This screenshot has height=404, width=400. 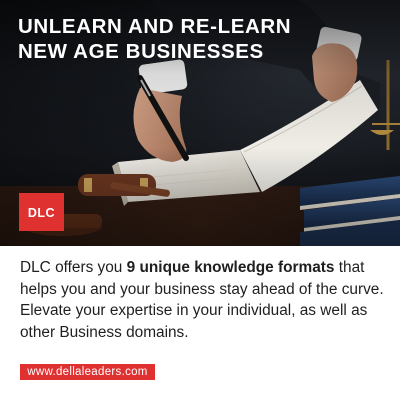 What do you see at coordinates (73, 267) in the screenshot?
I see `body-copy-intro: DLC offers you` at bounding box center [73, 267].